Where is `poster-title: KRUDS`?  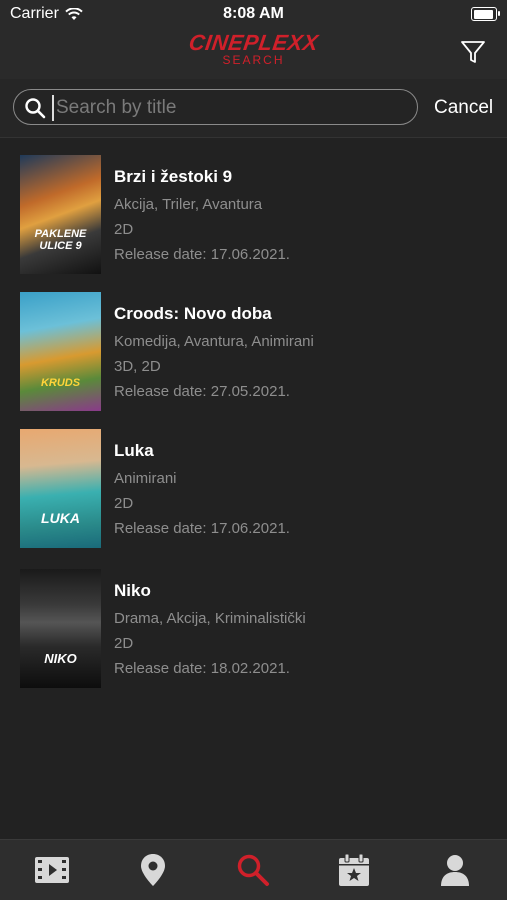 poster-title: KRUDS is located at coordinates (60, 383).